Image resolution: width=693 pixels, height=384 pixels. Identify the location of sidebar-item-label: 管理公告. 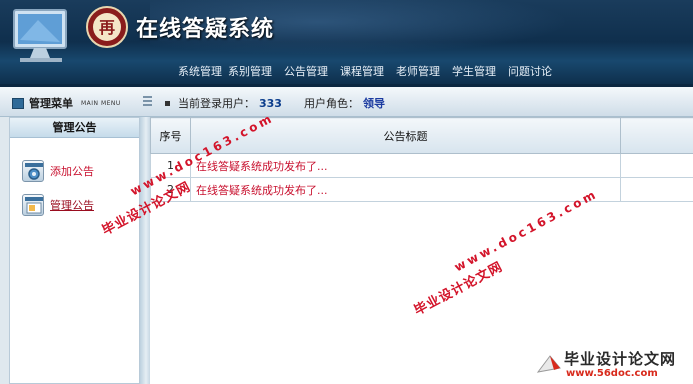
(72, 205).